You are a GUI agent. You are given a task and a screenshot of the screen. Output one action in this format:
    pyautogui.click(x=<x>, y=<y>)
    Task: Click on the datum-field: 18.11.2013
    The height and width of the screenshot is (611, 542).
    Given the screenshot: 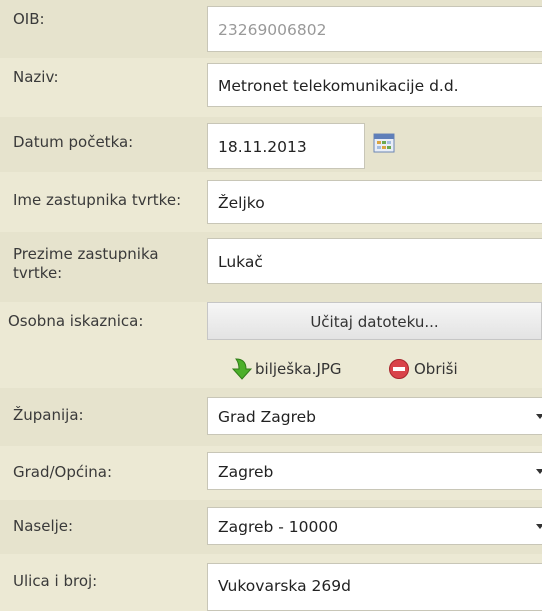 What is the action you would take?
    pyautogui.click(x=286, y=146)
    